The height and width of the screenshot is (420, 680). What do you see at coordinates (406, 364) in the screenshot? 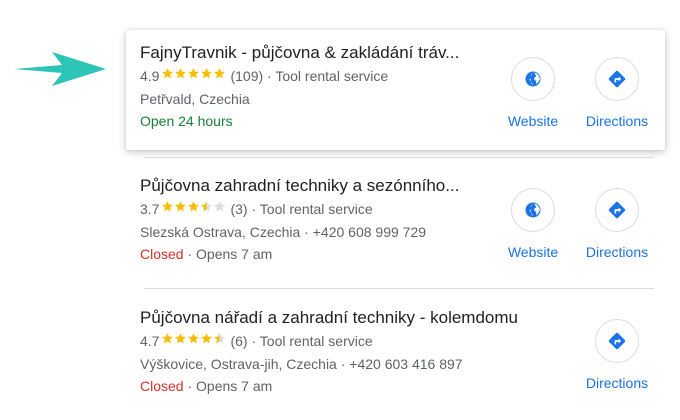
I see `phone: +420 603 416 897` at bounding box center [406, 364].